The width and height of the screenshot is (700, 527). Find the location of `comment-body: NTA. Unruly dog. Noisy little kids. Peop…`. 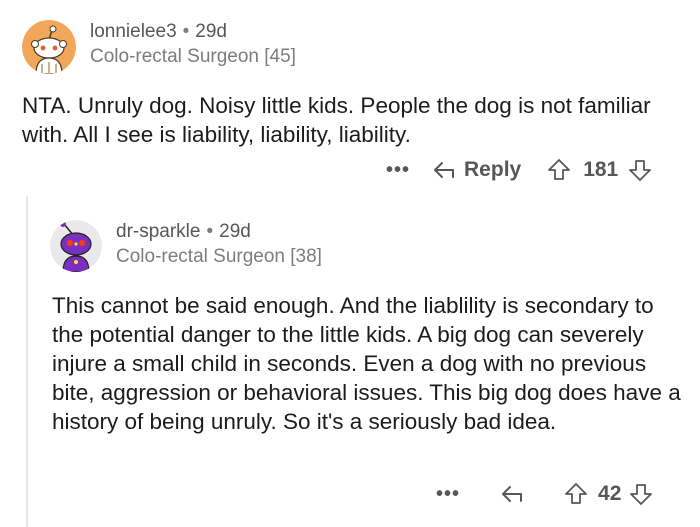

comment-body: NTA. Unruly dog. Noisy little kids. Peop… is located at coordinates (336, 120).